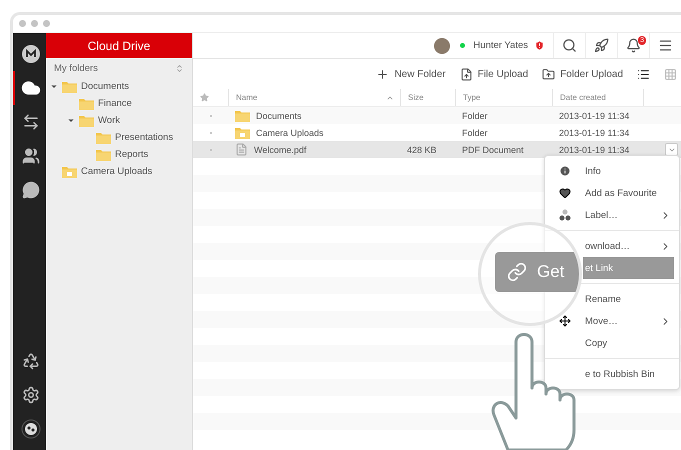 This screenshot has height=450, width=681. Describe the element at coordinates (565, 215) in the screenshot. I see `dots-icon` at that location.